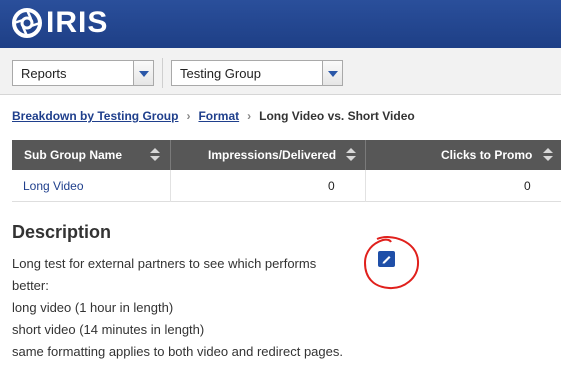 Image resolution: width=561 pixels, height=385 pixels. What do you see at coordinates (108, 329) in the screenshot?
I see `description-line: short video (14 minutes in length)` at bounding box center [108, 329].